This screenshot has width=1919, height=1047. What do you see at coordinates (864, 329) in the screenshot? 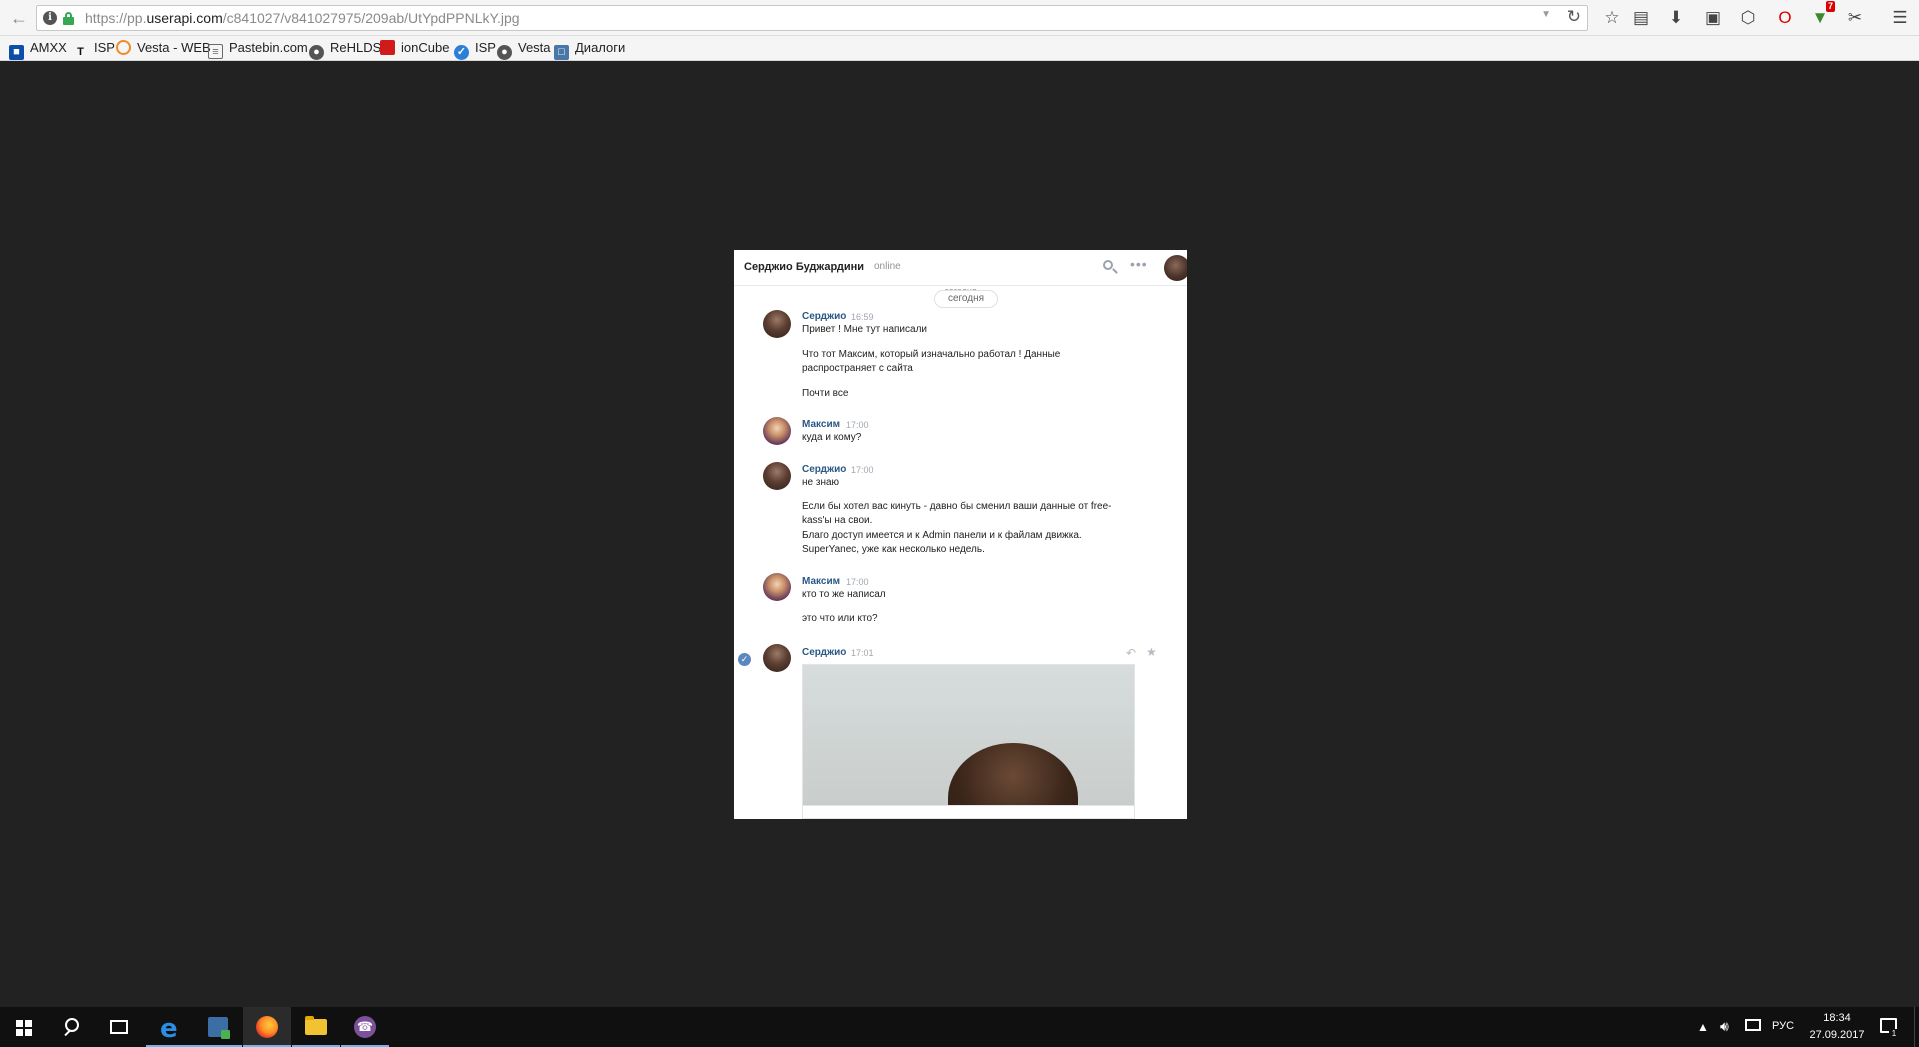
I see `message-text: Привет ! Мне тут написали` at bounding box center [864, 329].